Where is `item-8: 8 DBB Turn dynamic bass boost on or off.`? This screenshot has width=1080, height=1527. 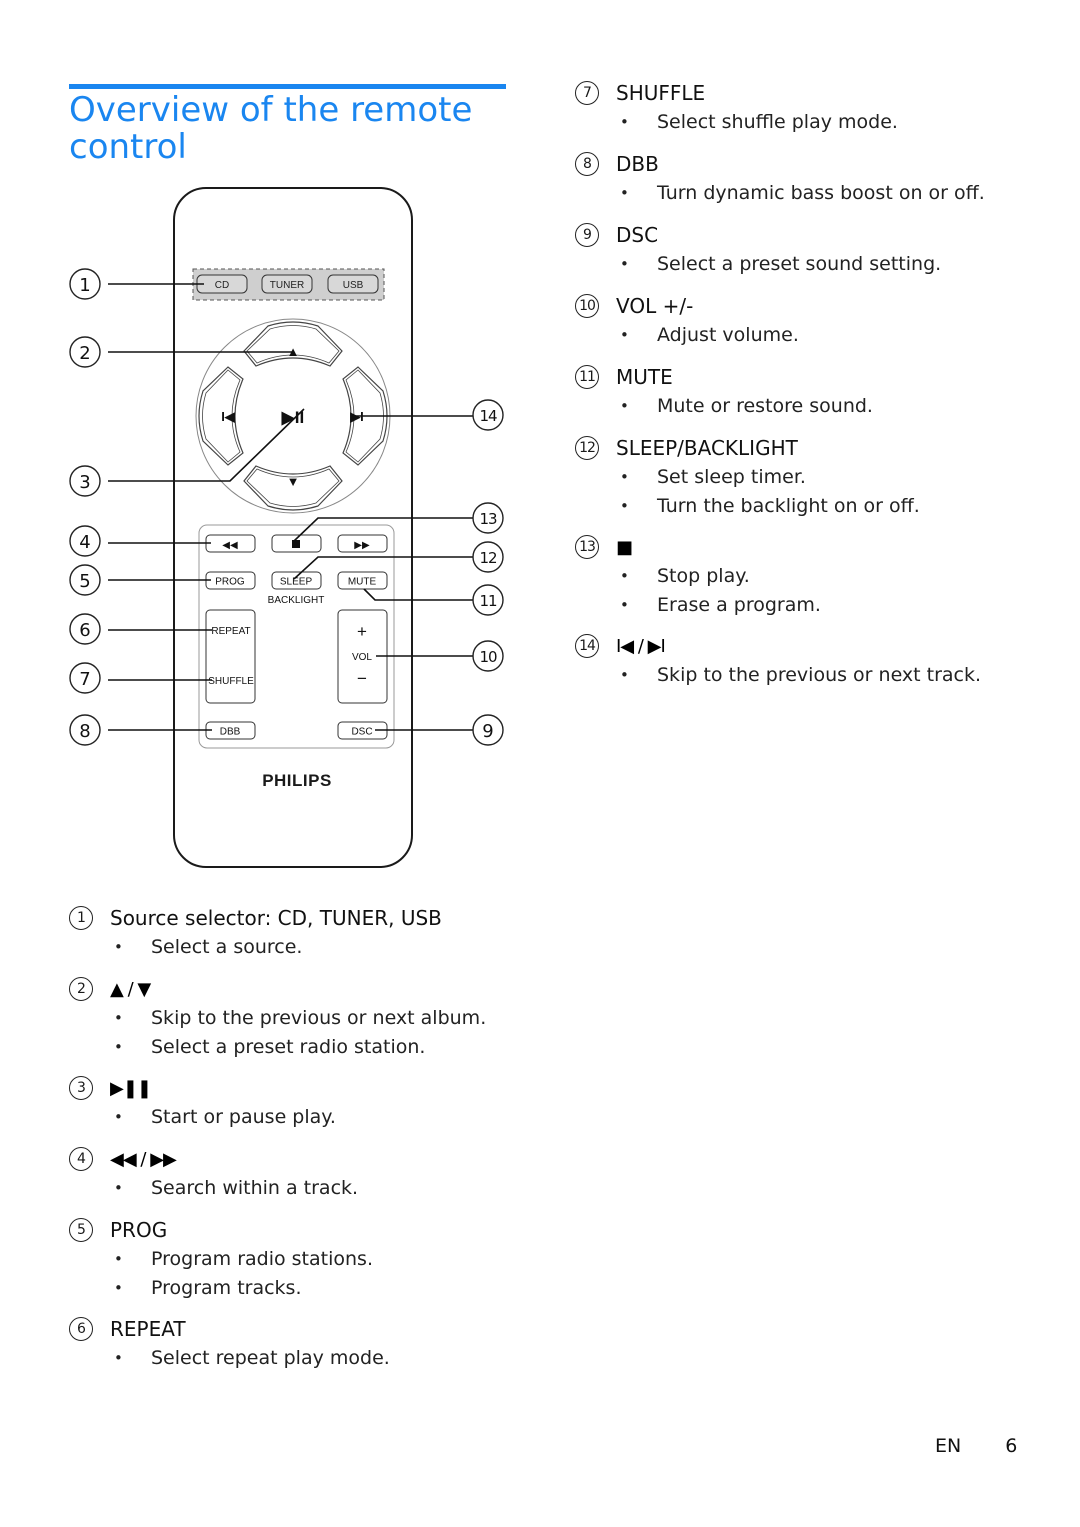 item-8: 8 DBB Turn dynamic bass boost on or off. is located at coordinates (780, 178).